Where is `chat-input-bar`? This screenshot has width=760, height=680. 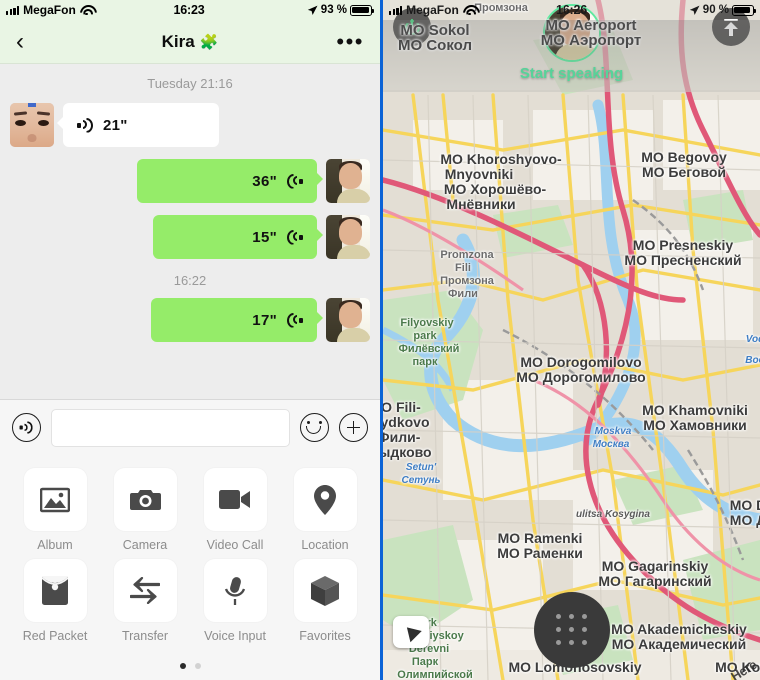
chat-input-bar is located at coordinates (190, 427).